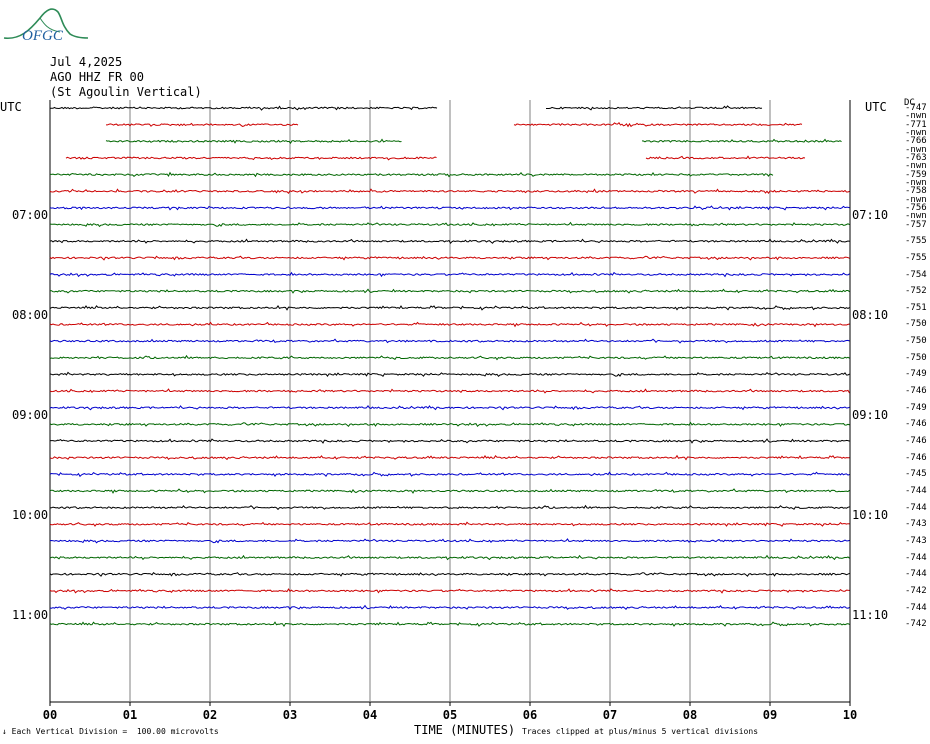  Describe the element at coordinates (870, 215) in the screenshot. I see `right-time-label: 07:10` at that location.